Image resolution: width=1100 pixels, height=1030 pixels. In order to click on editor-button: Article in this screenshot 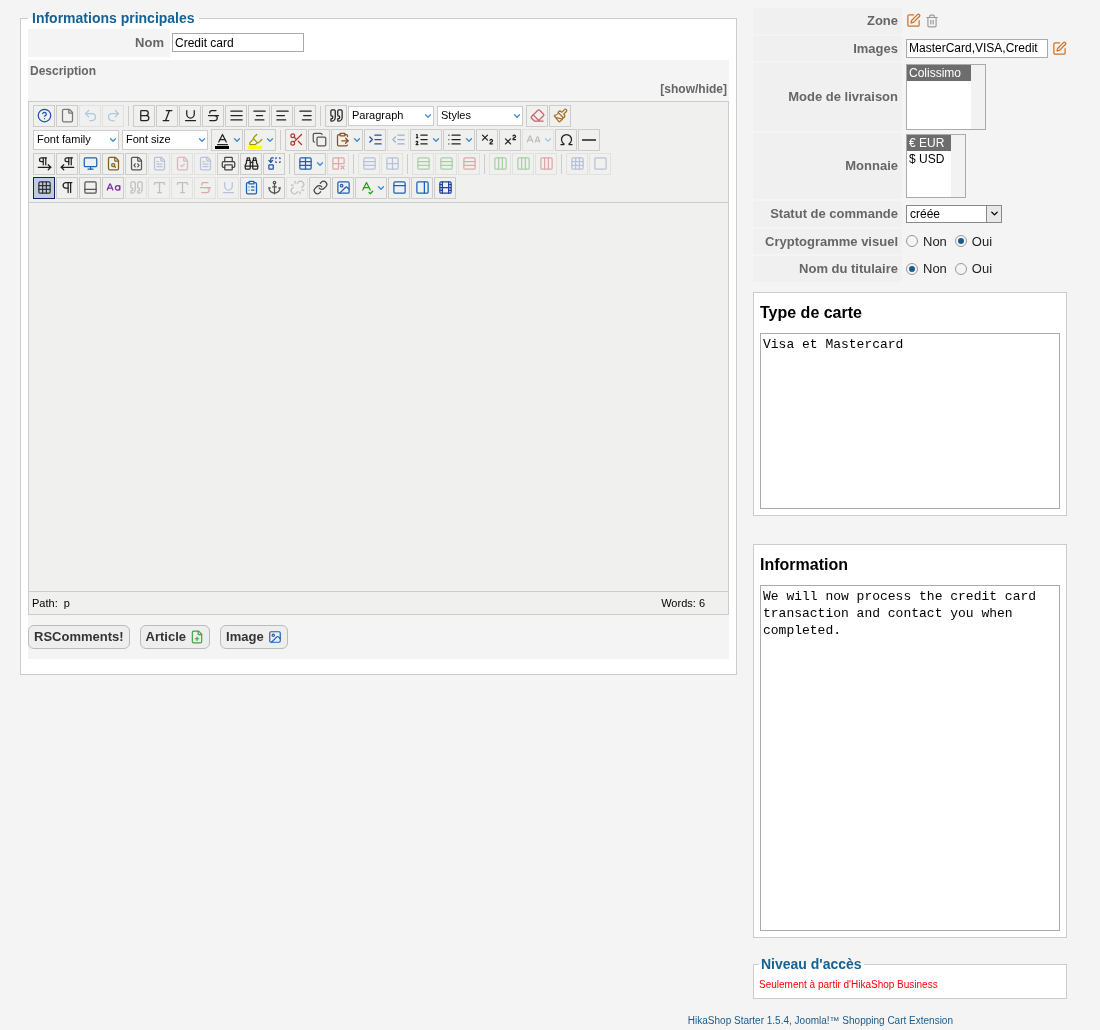, I will do `click(175, 637)`.